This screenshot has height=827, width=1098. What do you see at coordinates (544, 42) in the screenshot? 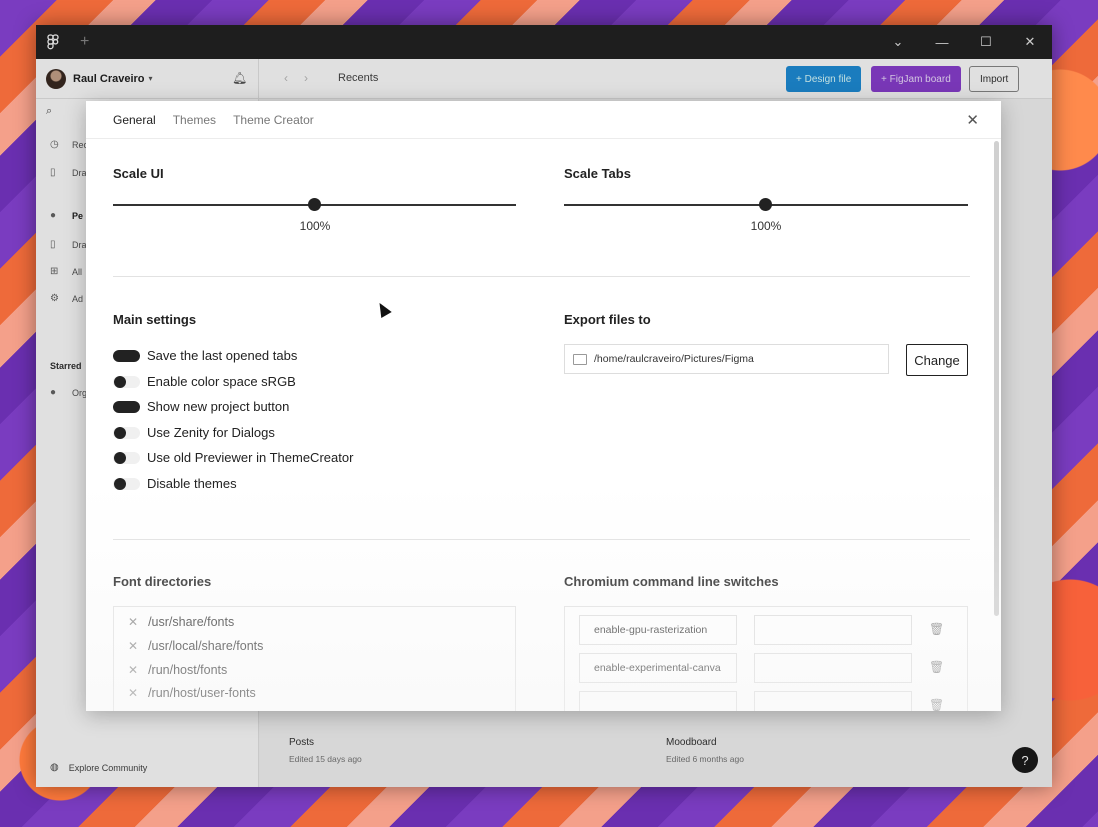
I see `title-bar: + ⌄ — ☐ ✕` at bounding box center [544, 42].